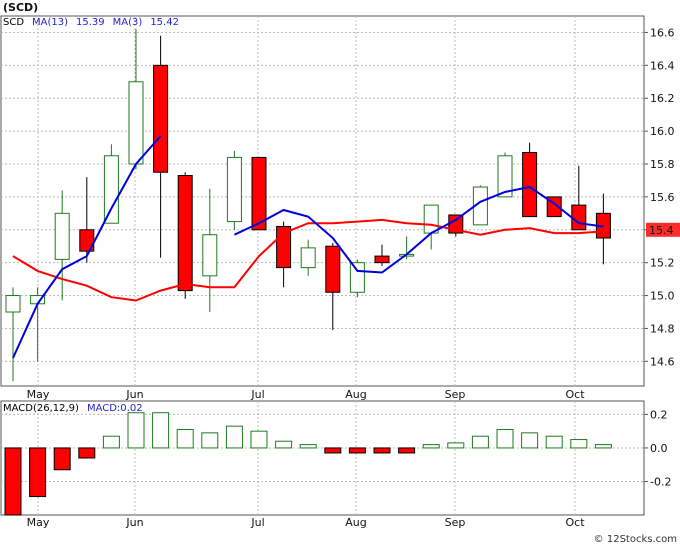 This screenshot has width=680, height=546. I want to click on price-x-tick-label: Oct, so click(575, 394).